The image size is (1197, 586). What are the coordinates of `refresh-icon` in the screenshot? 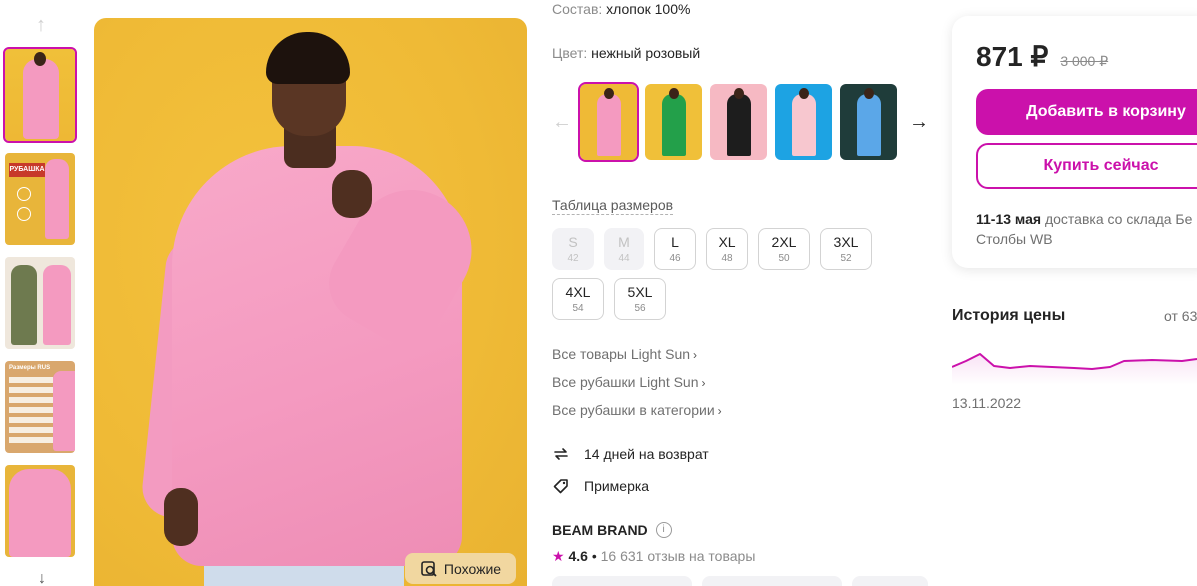 It's located at (561, 454).